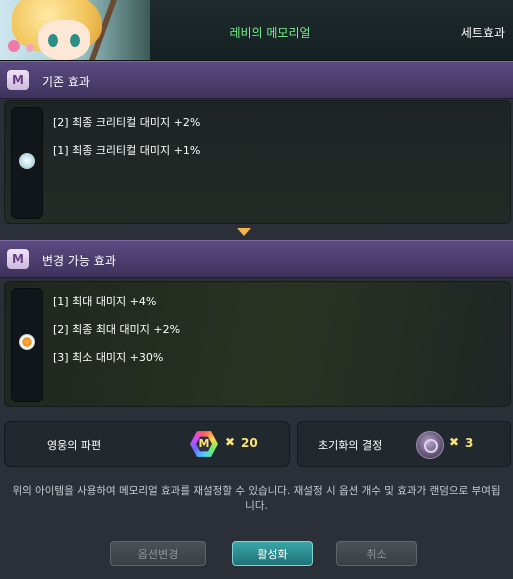  I want to click on window-header: 레비의 메모리얼 세트효과, so click(256, 30).